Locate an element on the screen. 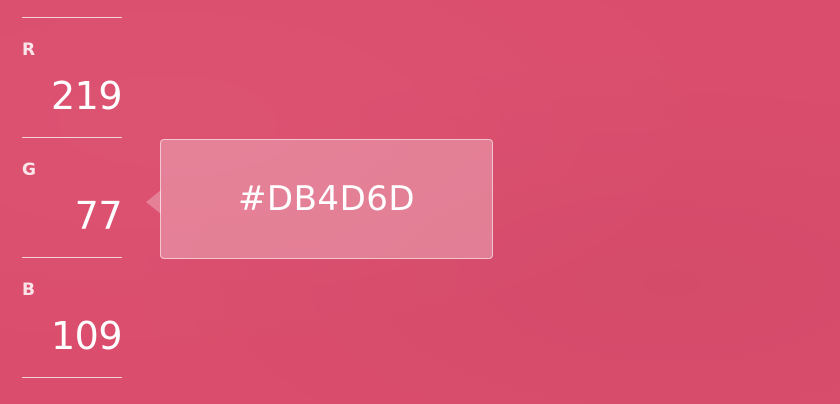 This screenshot has width=840, height=404. hex-code-text: #DB4D6D is located at coordinates (326, 199).